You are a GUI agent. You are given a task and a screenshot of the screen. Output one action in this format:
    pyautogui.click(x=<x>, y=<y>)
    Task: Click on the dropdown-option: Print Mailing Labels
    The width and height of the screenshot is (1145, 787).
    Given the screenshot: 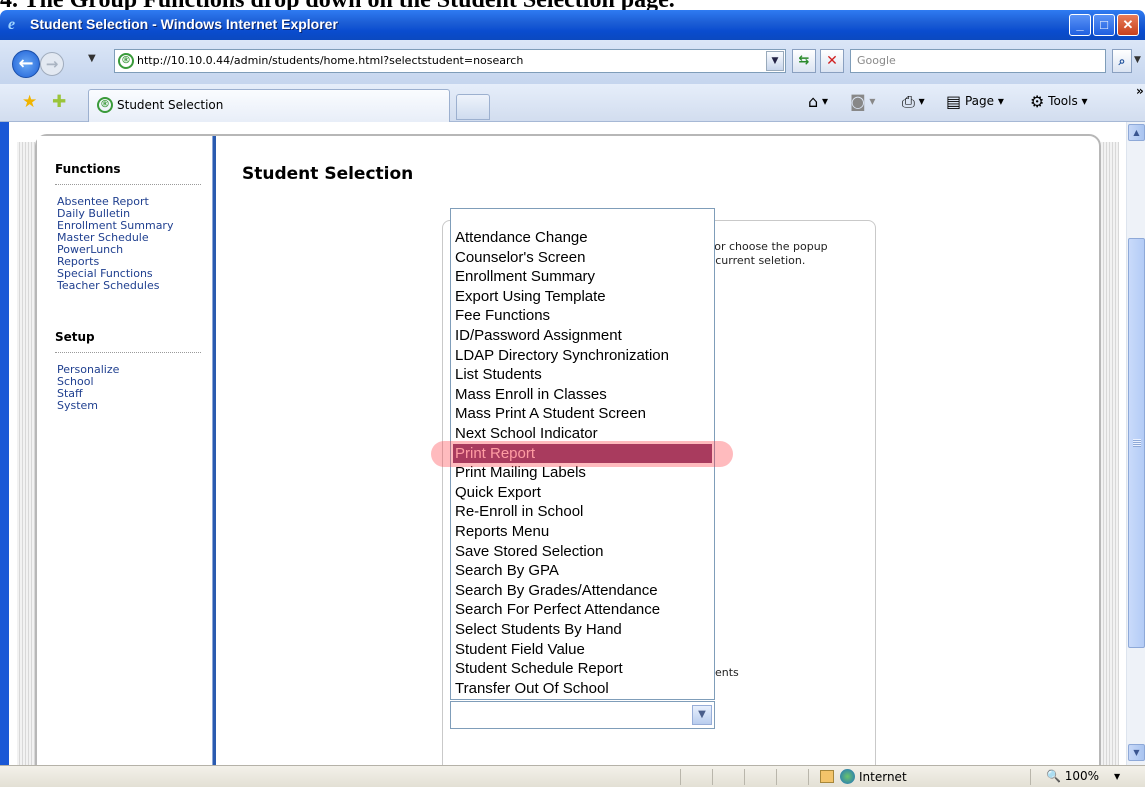 What is the action you would take?
    pyautogui.click(x=582, y=472)
    